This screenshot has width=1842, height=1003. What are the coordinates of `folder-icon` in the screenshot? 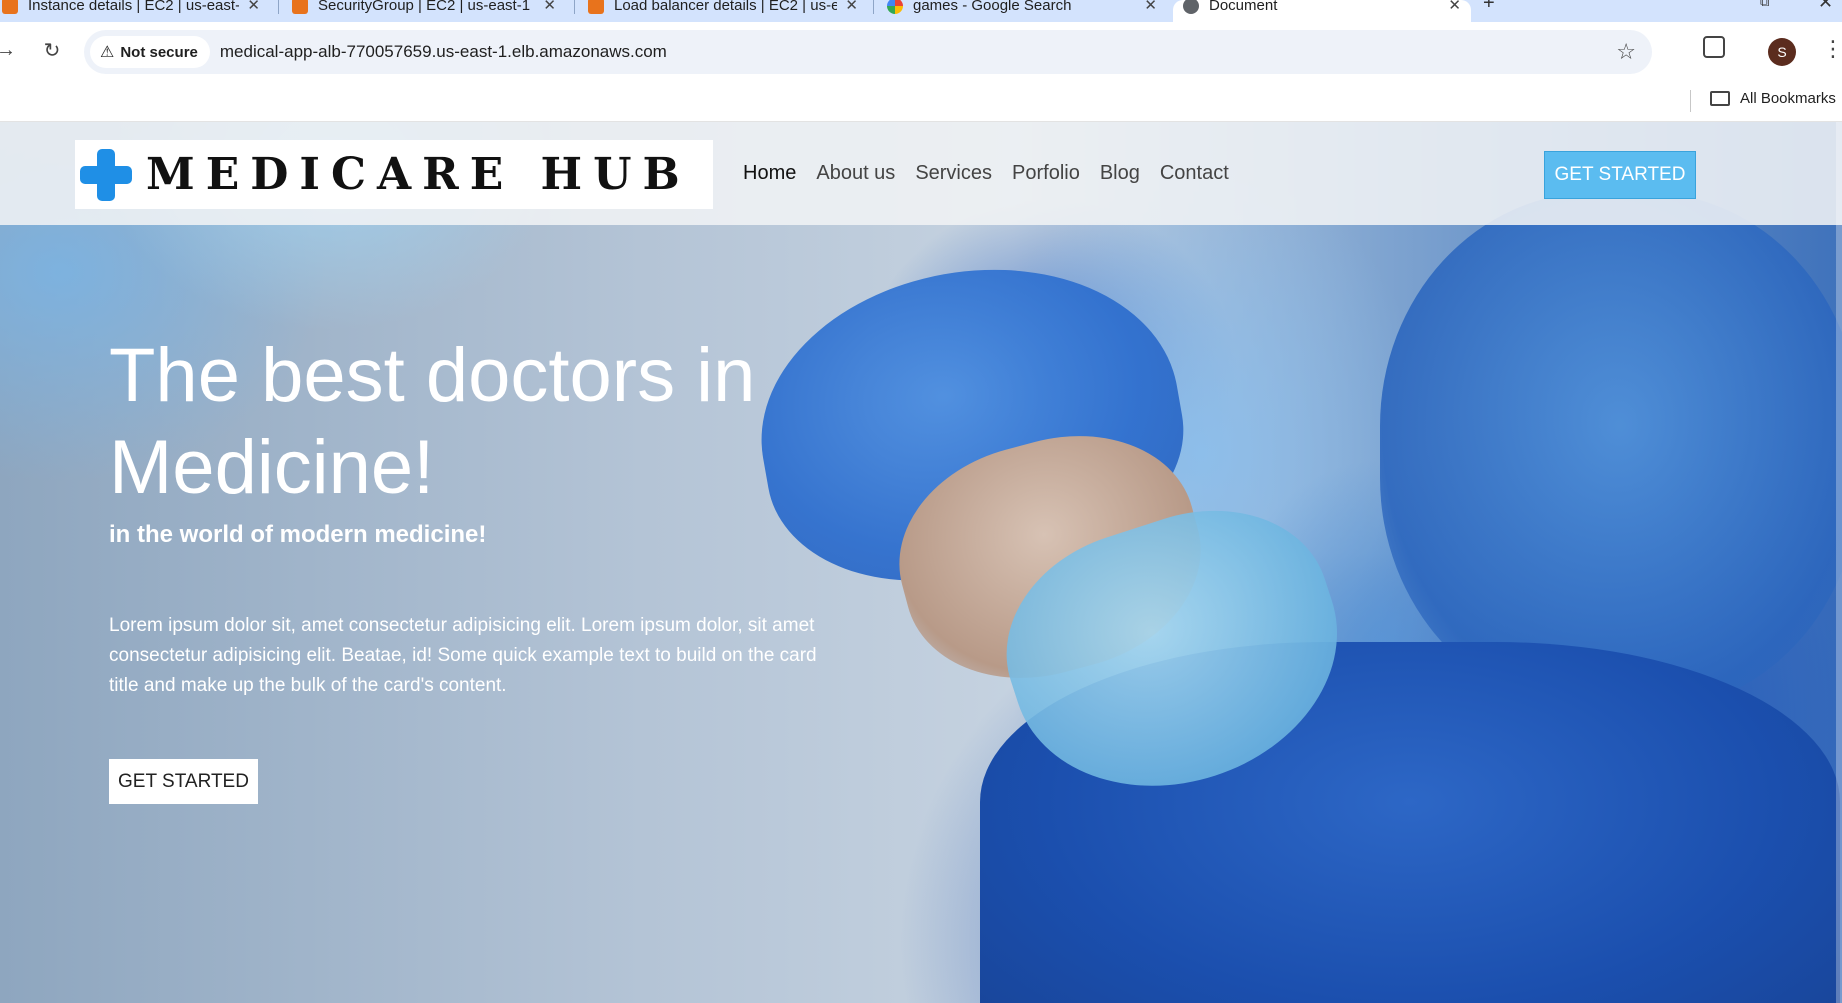 It's located at (1720, 98).